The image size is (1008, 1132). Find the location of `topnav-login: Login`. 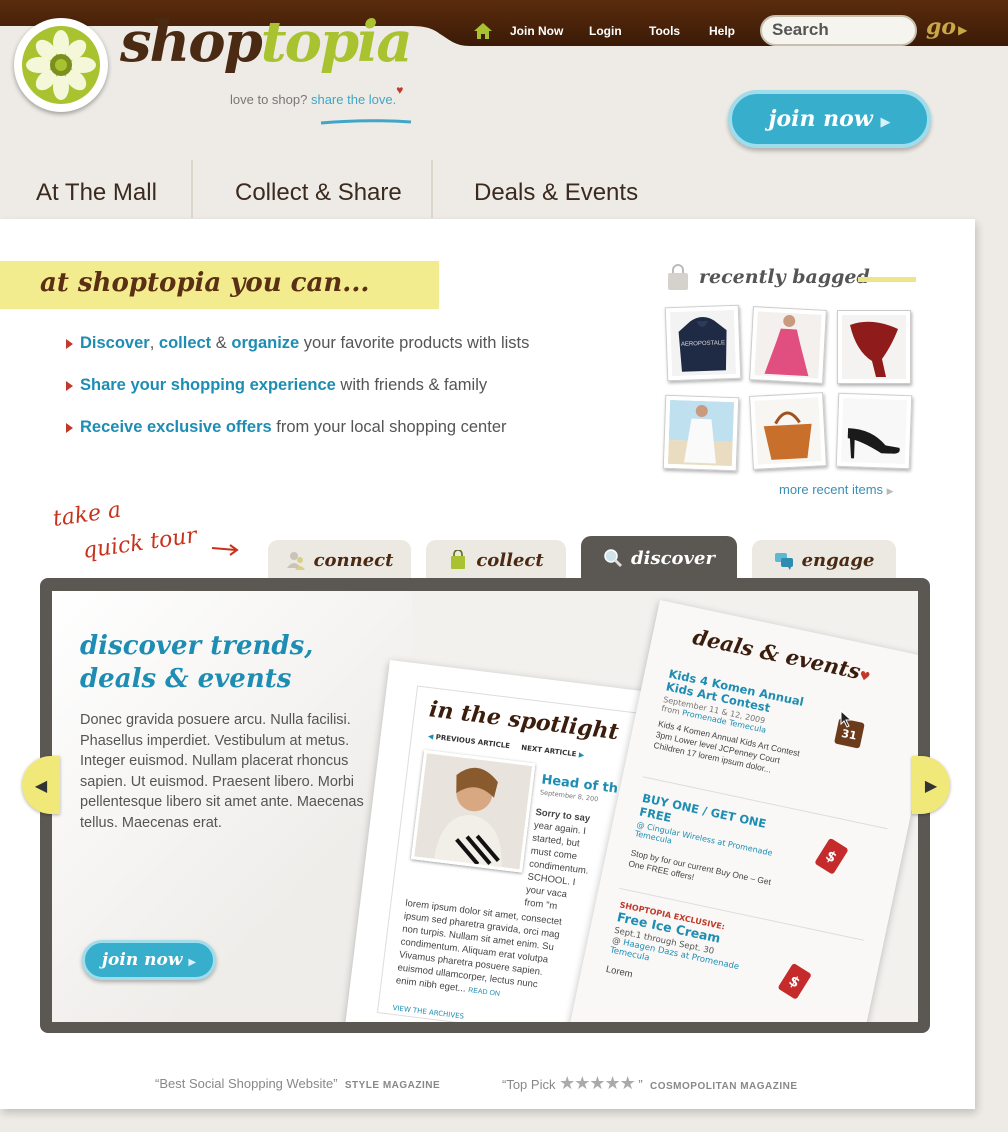

topnav-login: Login is located at coordinates (605, 31).